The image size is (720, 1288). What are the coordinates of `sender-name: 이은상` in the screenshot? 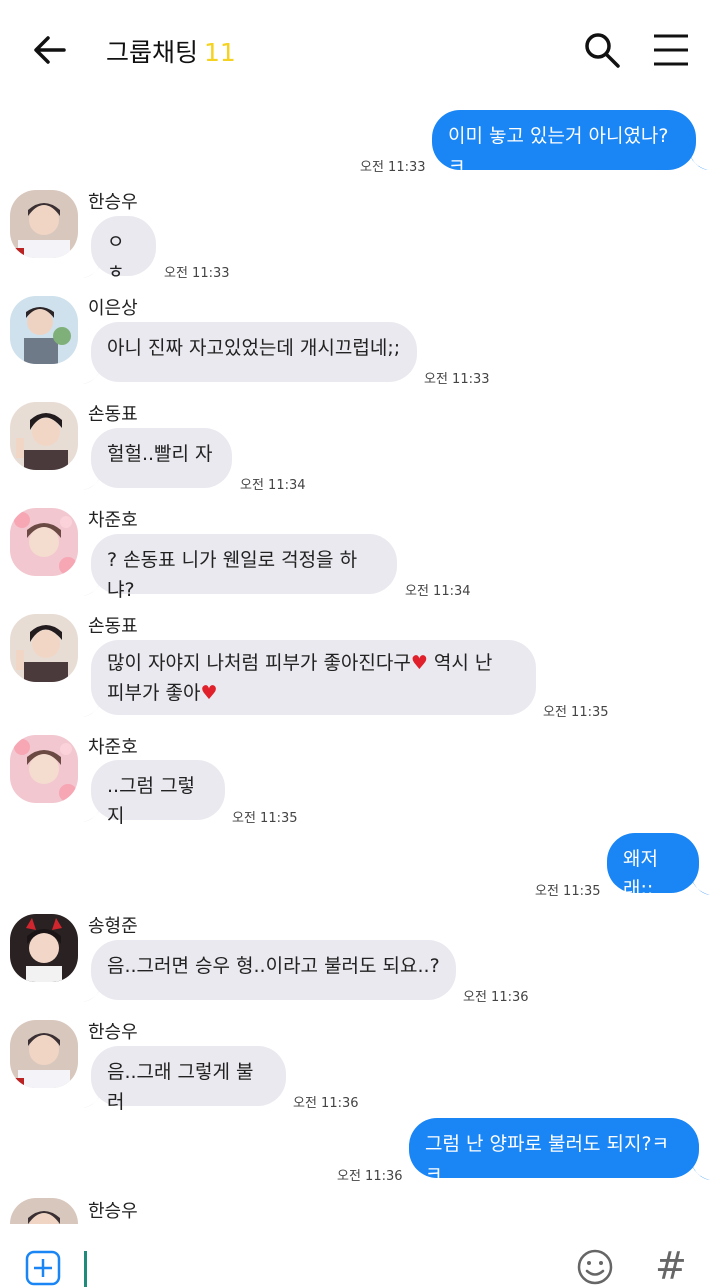 It's located at (113, 308).